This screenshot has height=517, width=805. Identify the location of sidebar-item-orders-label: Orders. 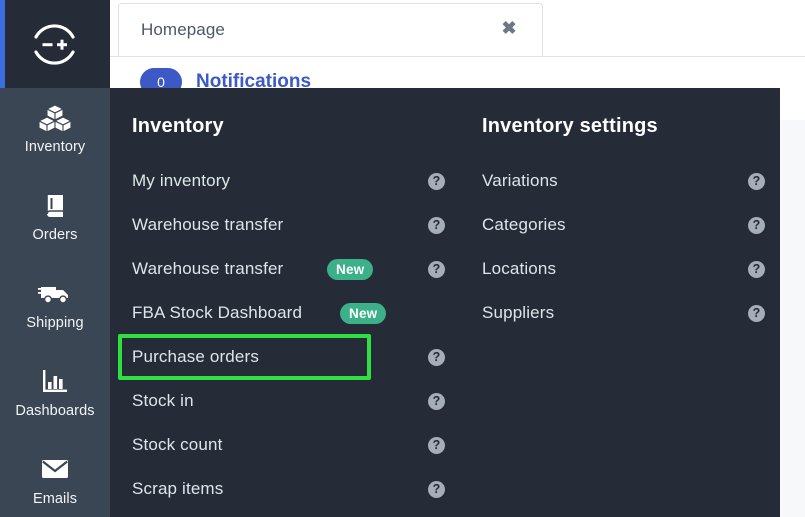
(55, 235).